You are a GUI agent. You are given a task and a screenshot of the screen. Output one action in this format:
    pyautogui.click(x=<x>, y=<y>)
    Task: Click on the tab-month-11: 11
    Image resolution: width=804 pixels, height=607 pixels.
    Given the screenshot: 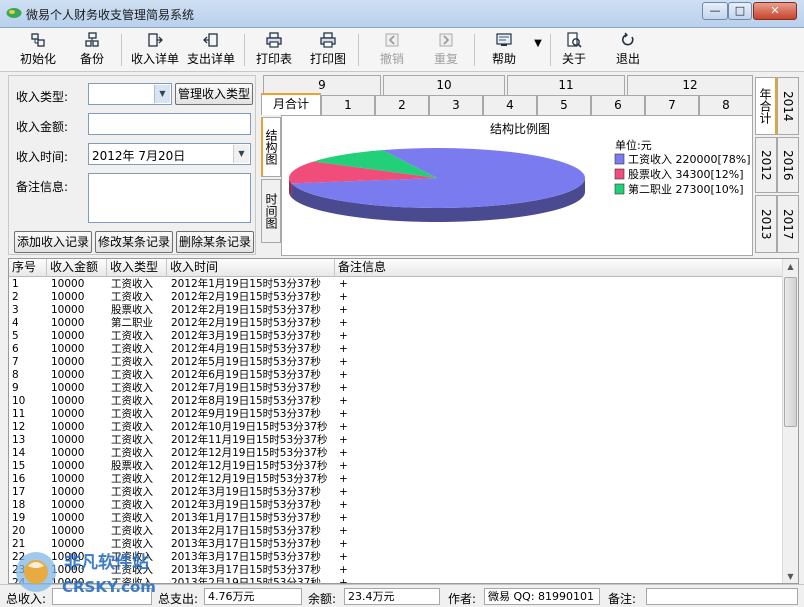 What is the action you would take?
    pyautogui.click(x=566, y=85)
    